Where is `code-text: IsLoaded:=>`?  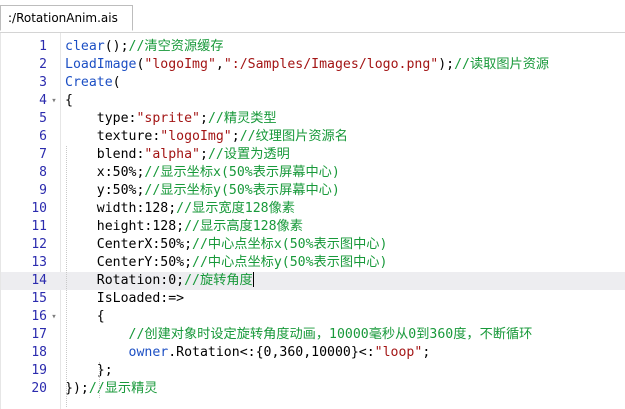
code-text: IsLoaded:=> is located at coordinates (124, 299).